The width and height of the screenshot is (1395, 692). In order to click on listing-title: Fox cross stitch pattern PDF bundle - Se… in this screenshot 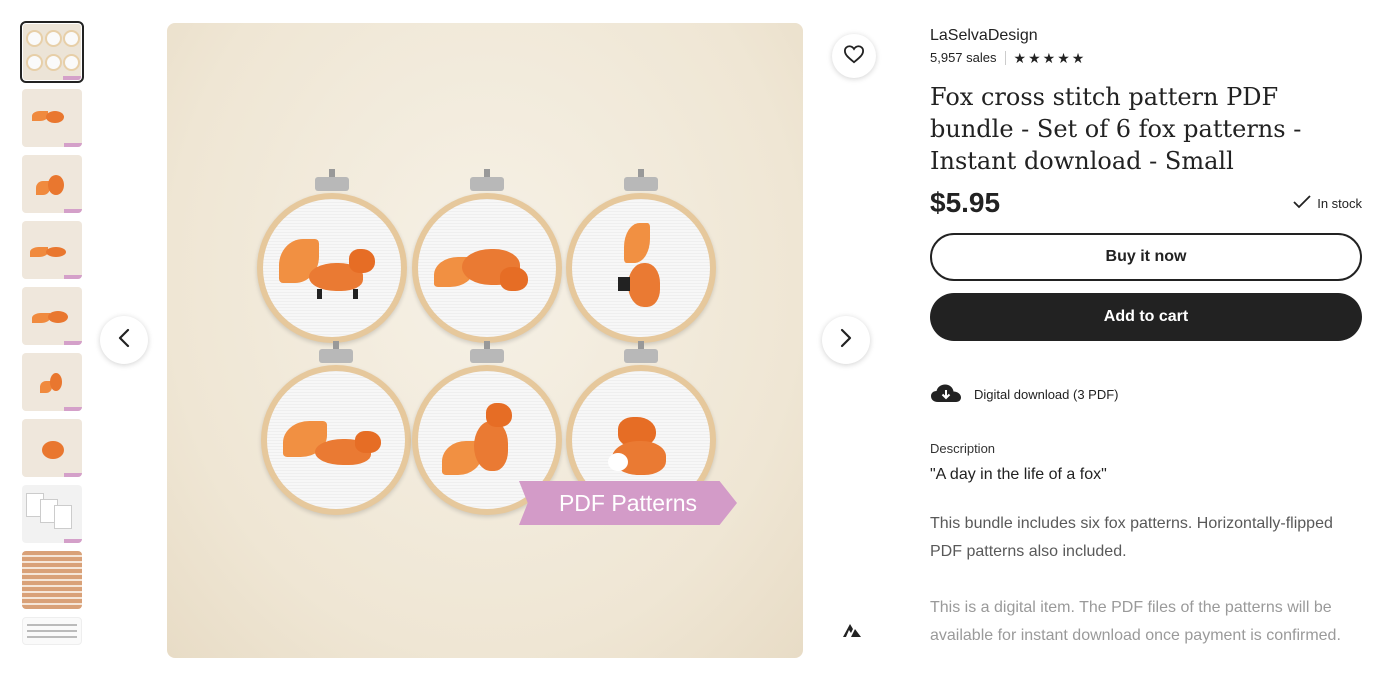, I will do `click(1116, 129)`.